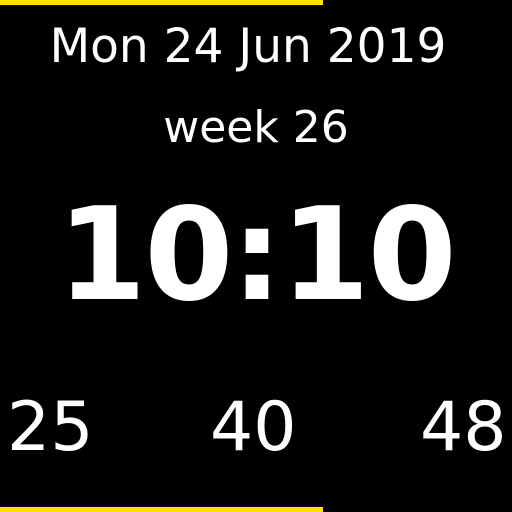 The width and height of the screenshot is (512, 512). Describe the element at coordinates (161, 509) in the screenshot. I see `bottom-accent-bar` at that location.